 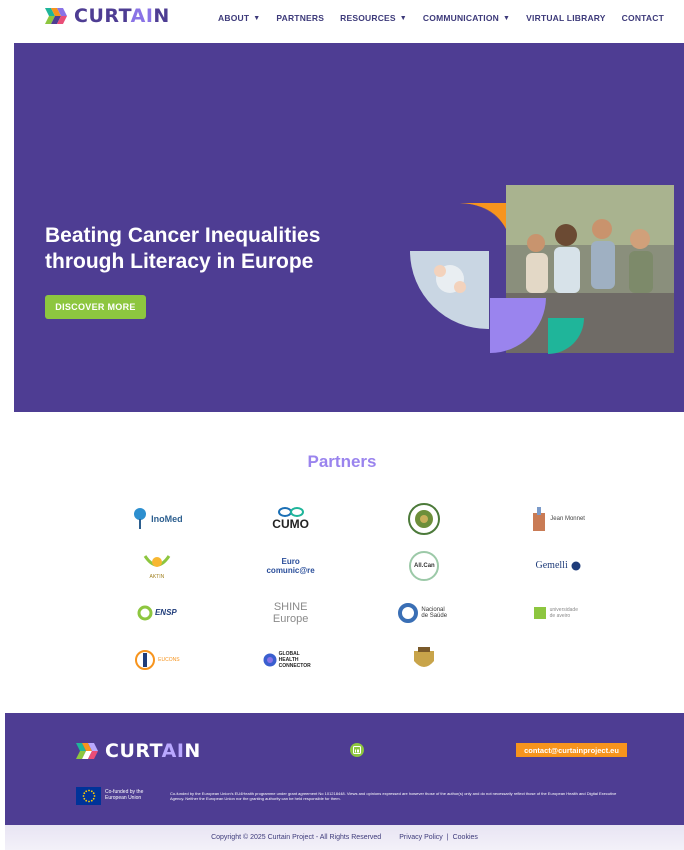 I want to click on partner-logo-inomed: InoMed, so click(x=157, y=518).